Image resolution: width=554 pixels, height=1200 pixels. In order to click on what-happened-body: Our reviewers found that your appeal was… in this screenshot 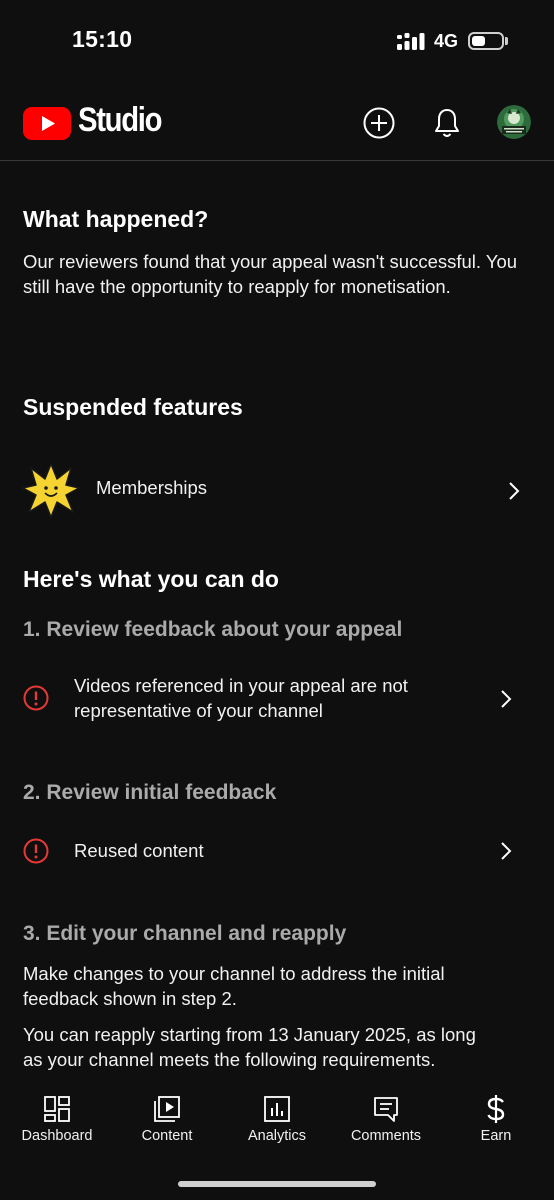, I will do `click(270, 274)`.